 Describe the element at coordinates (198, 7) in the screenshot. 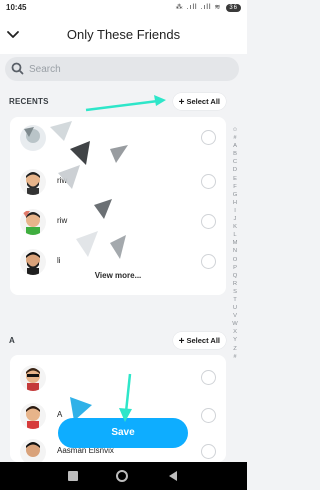

I see `signal-icons: ⁂ .ıll .ıll ≋` at that location.